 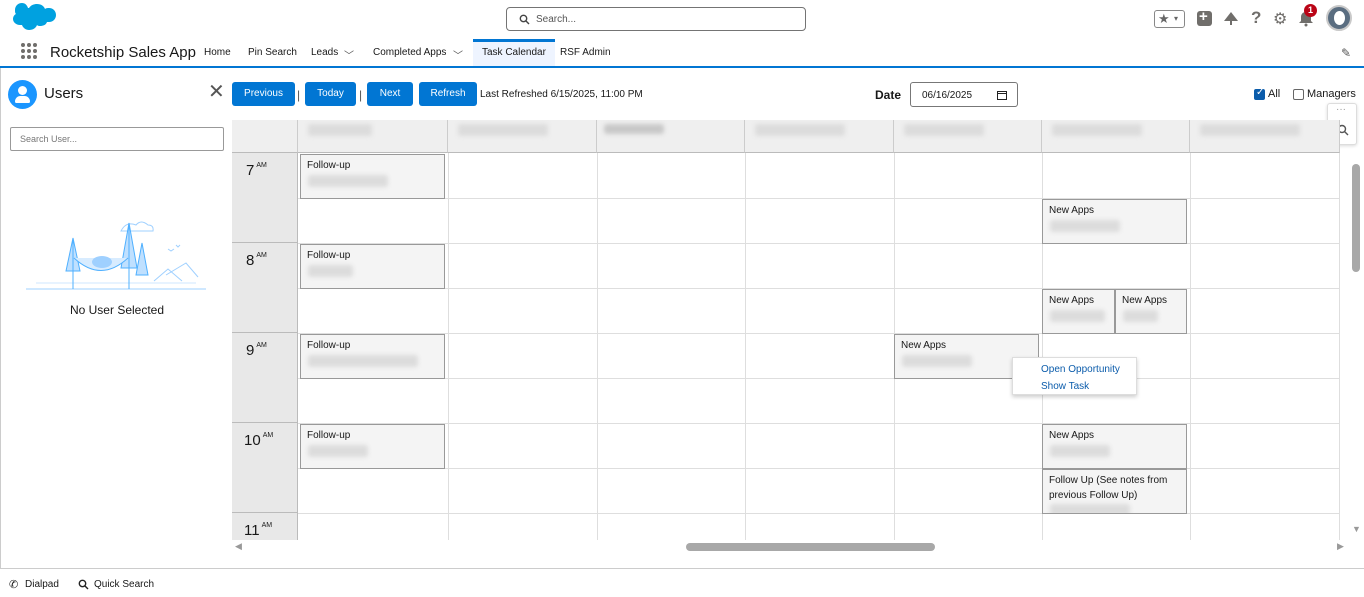 I want to click on date-value: 06/16/2025, so click(x=947, y=95).